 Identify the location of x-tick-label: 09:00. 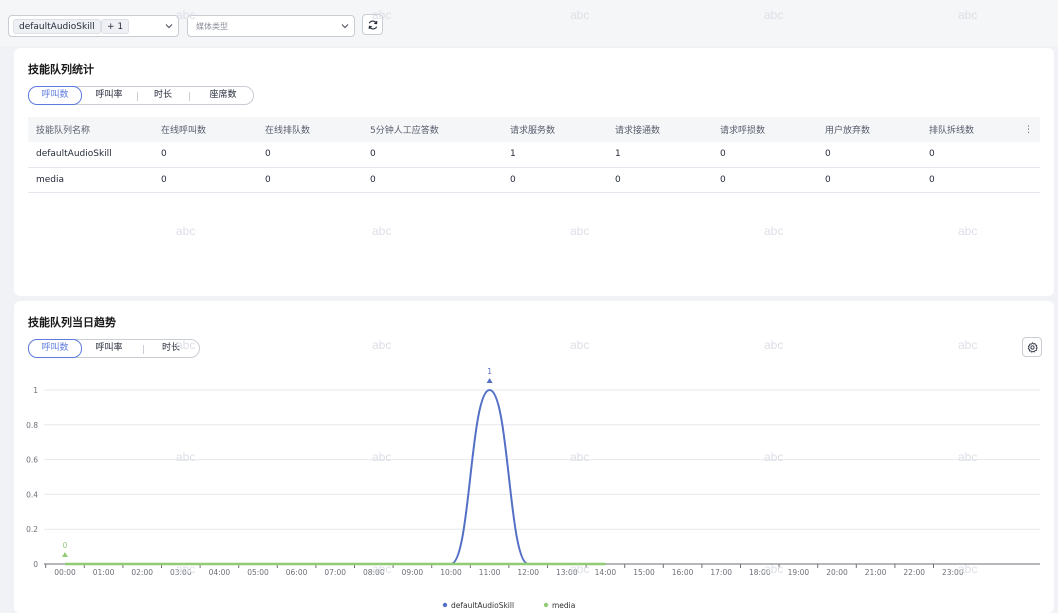
(413, 572).